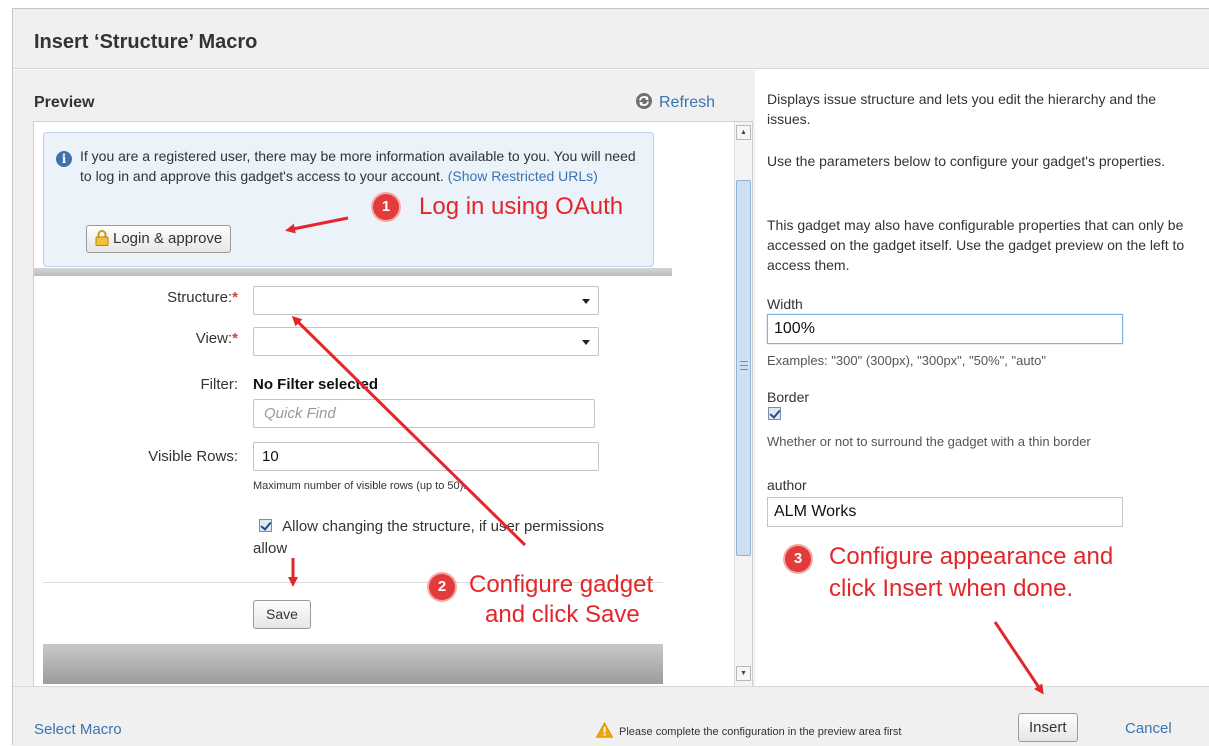  I want to click on separator-band, so click(353, 272).